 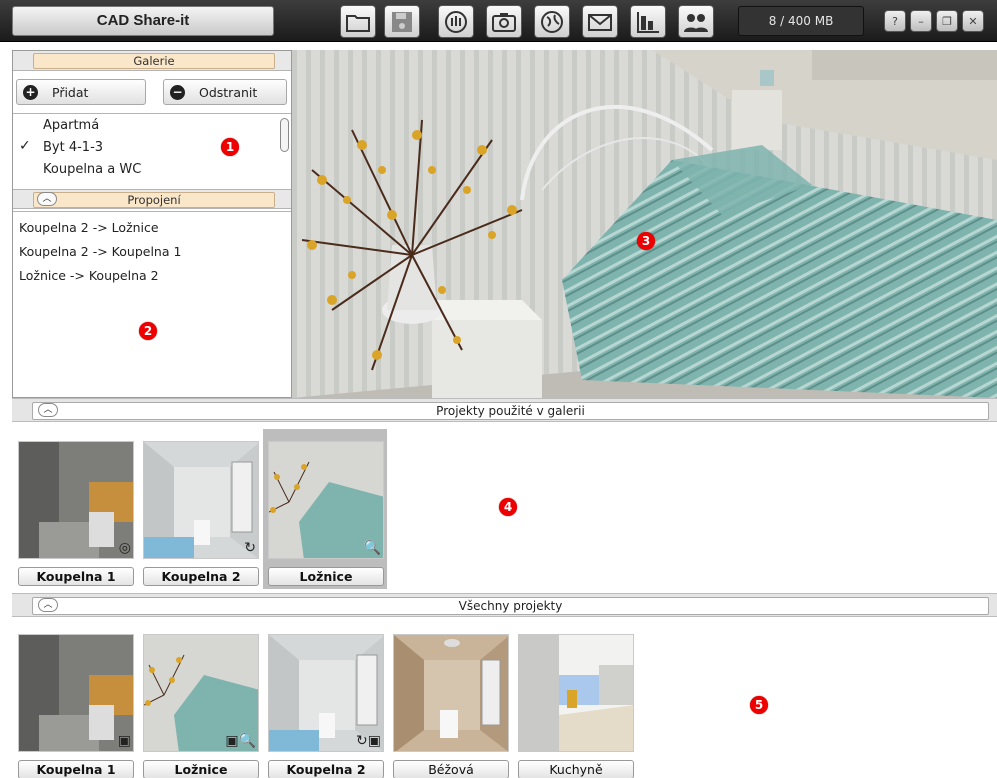 I want to click on used-projects-title: Projekty použité v galerii, so click(x=510, y=411).